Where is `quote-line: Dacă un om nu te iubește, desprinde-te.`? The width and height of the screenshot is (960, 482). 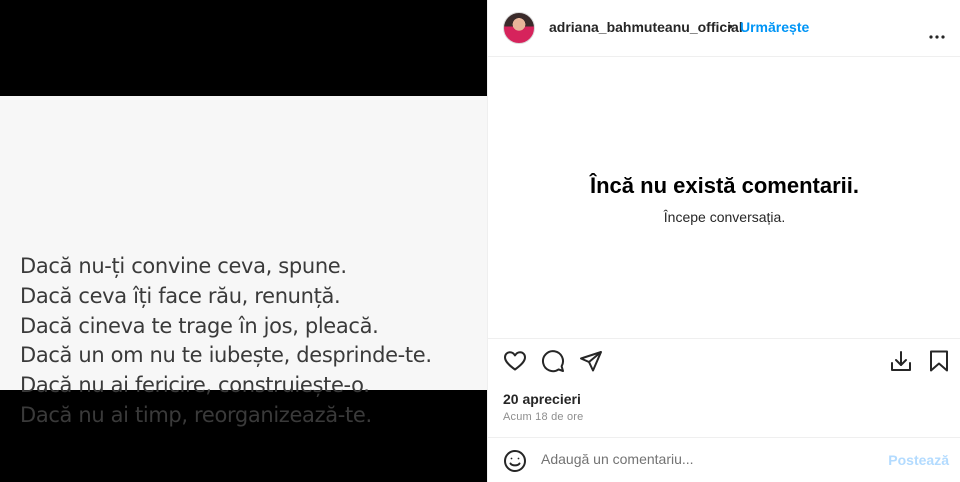
quote-line: Dacă un om nu te iubește, desprinde-te. is located at coordinates (226, 355).